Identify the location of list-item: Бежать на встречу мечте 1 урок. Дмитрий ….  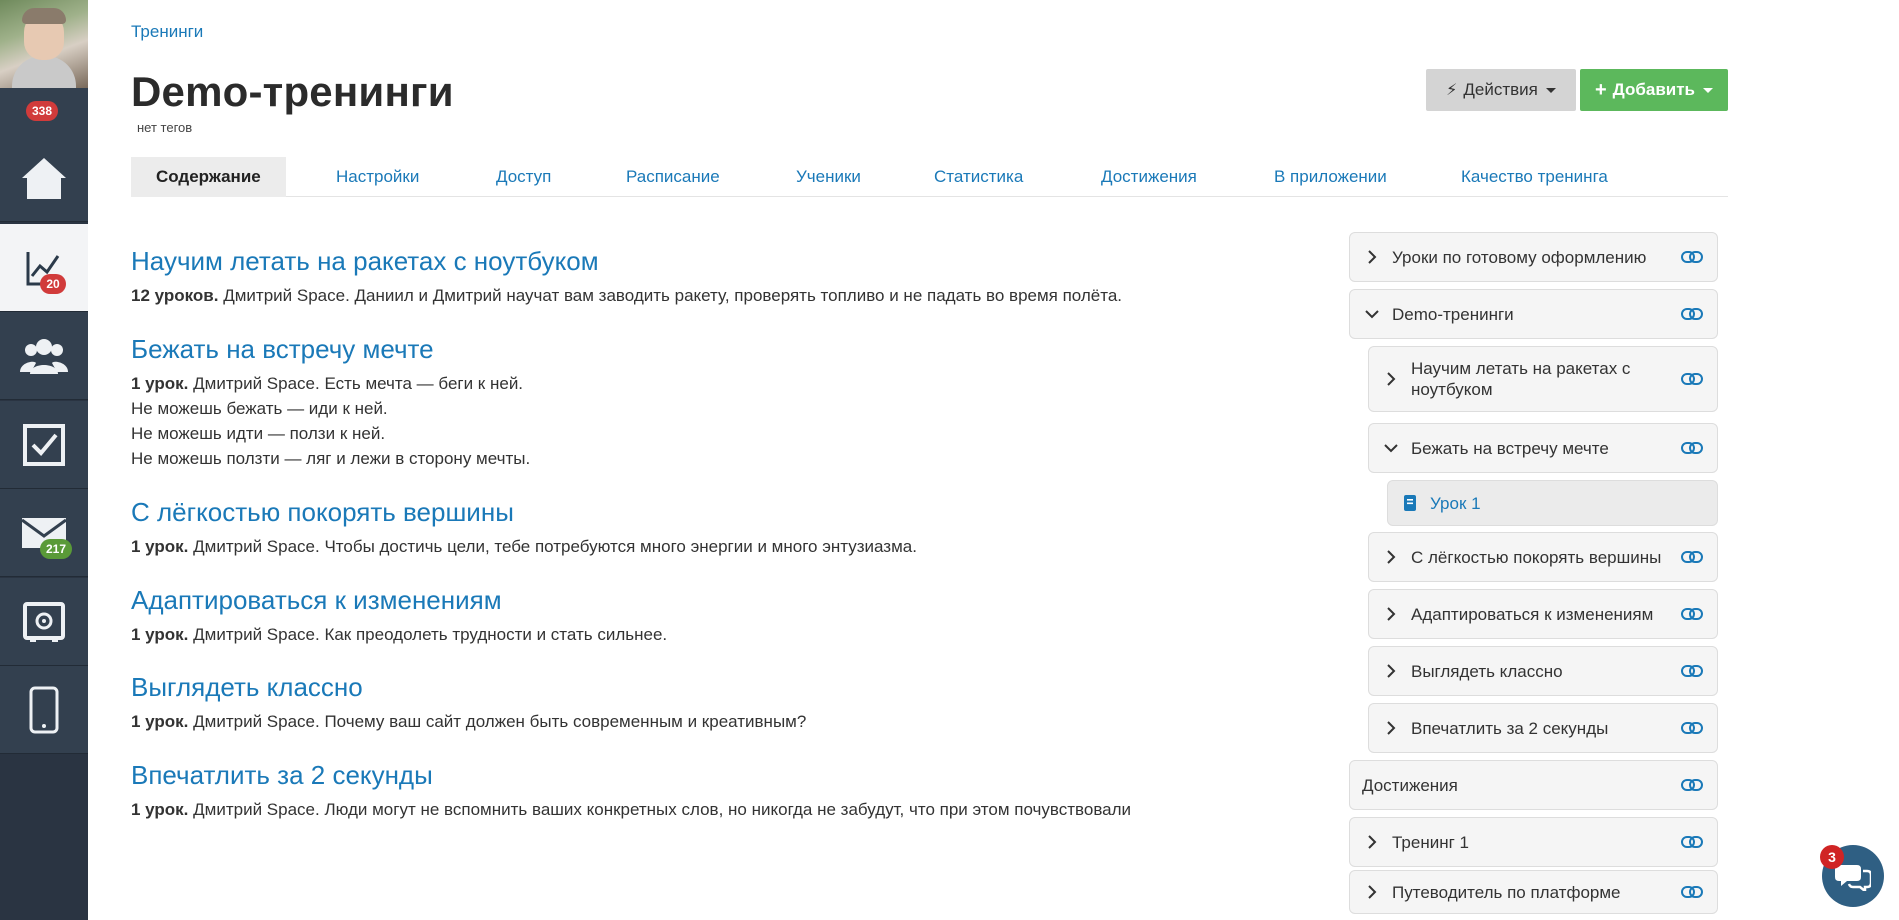
(330, 402).